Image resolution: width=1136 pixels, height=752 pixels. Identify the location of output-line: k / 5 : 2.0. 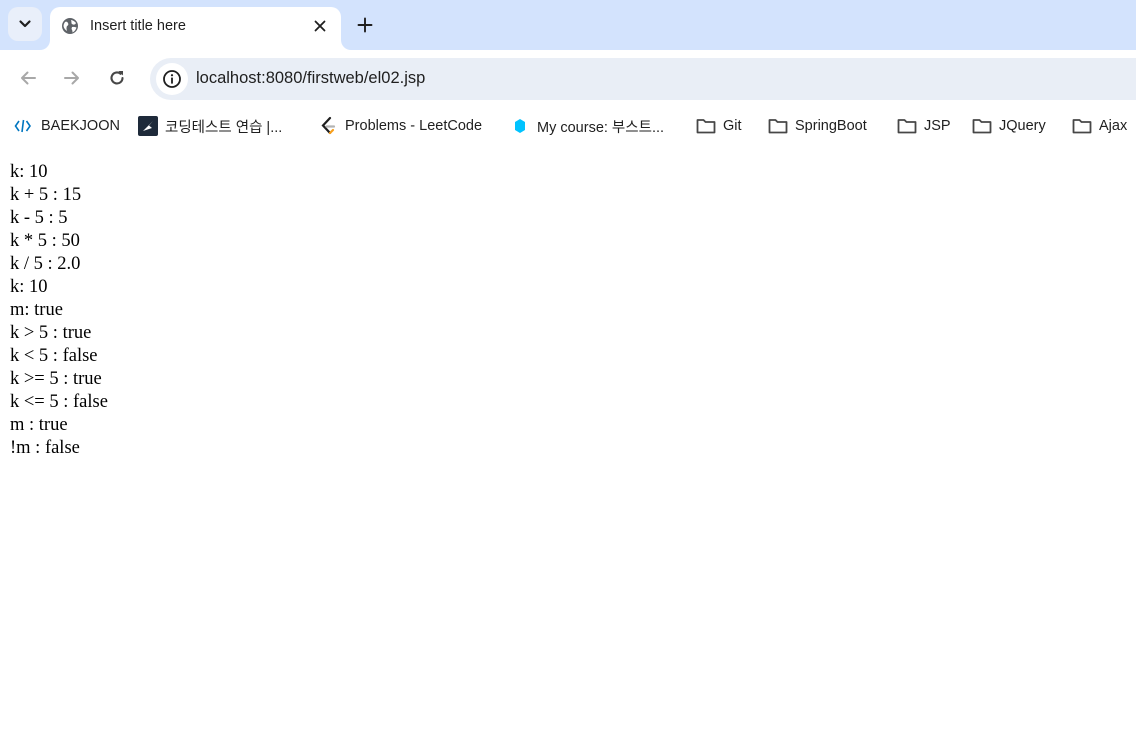
(45, 264).